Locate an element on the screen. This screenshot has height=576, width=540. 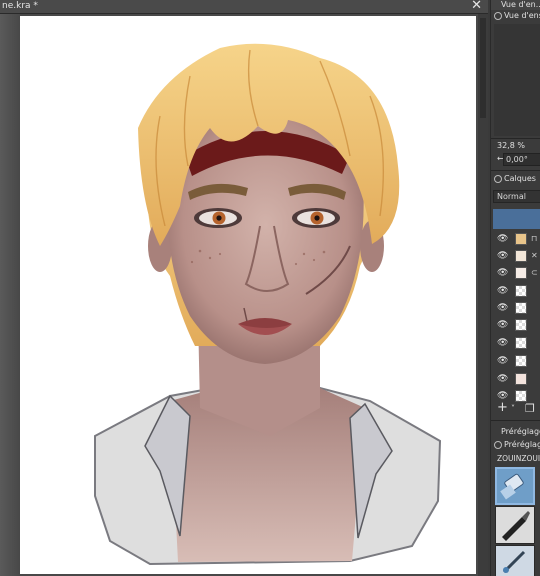
eraser-brush-icon is located at coordinates (515, 486).